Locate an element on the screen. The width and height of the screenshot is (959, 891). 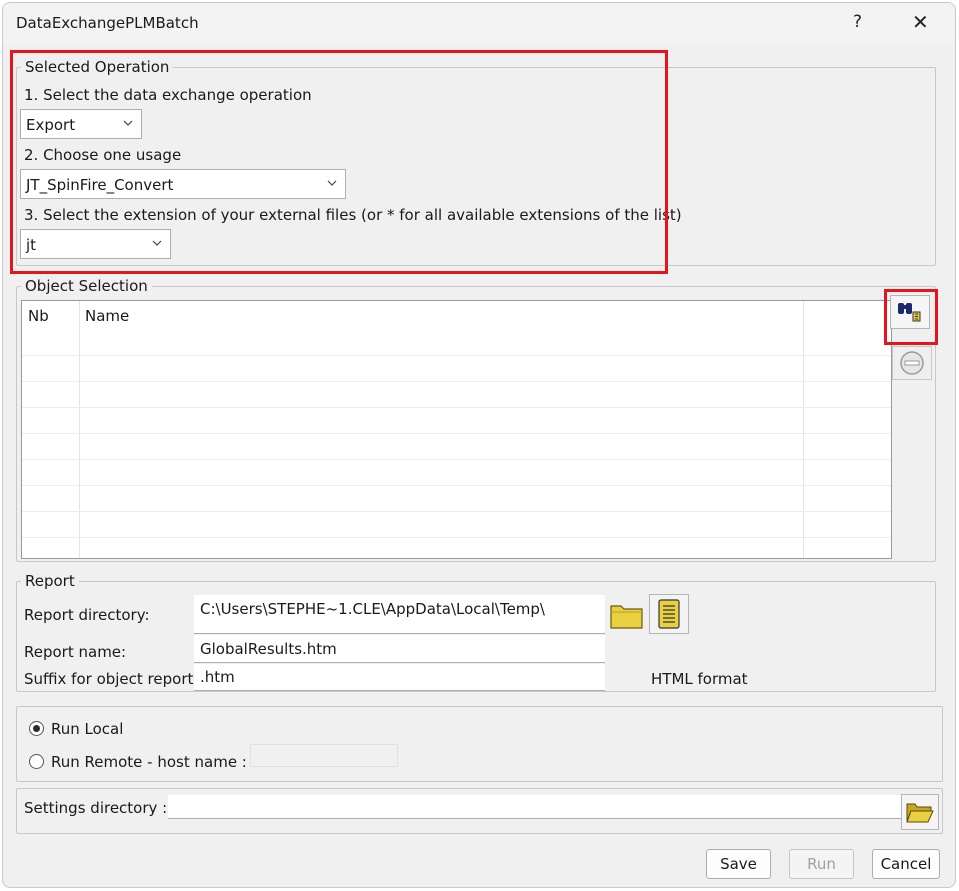
help-button: ? is located at coordinates (857, 22).